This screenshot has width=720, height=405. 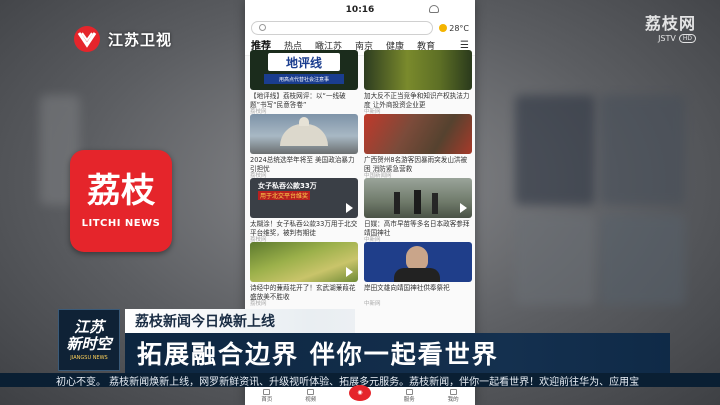 I want to click on news-thumbnail: 地评线 用高点代替社会注意事, so click(x=304, y=70).